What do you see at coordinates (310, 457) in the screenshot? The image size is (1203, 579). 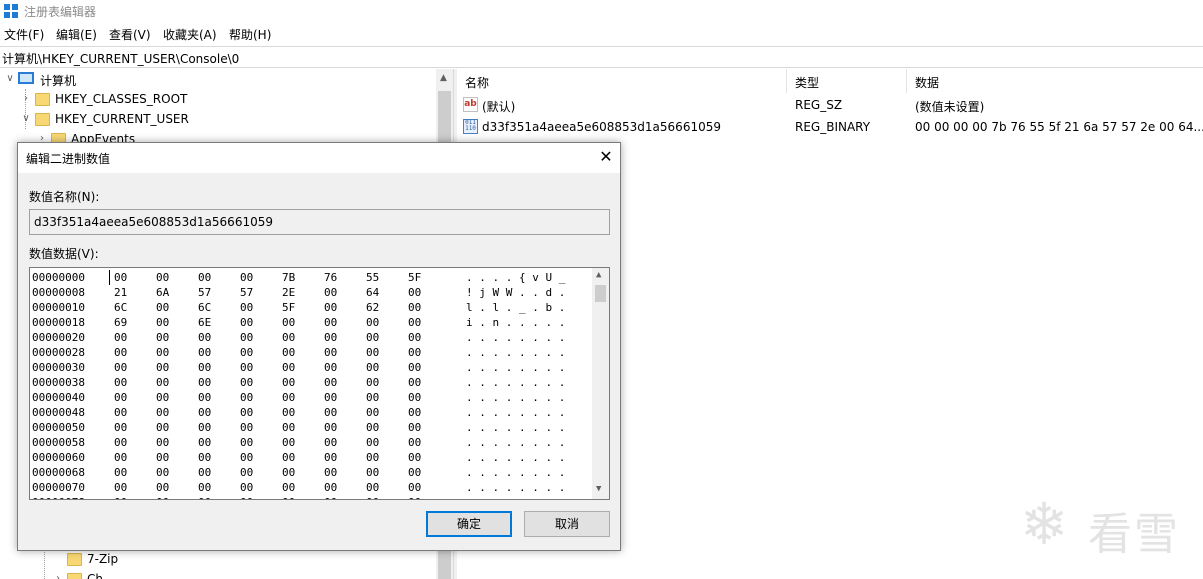 I see `hex-row: 00000060 00 00 00 00 00 00 00 00 . . . . . . . .` at bounding box center [310, 457].